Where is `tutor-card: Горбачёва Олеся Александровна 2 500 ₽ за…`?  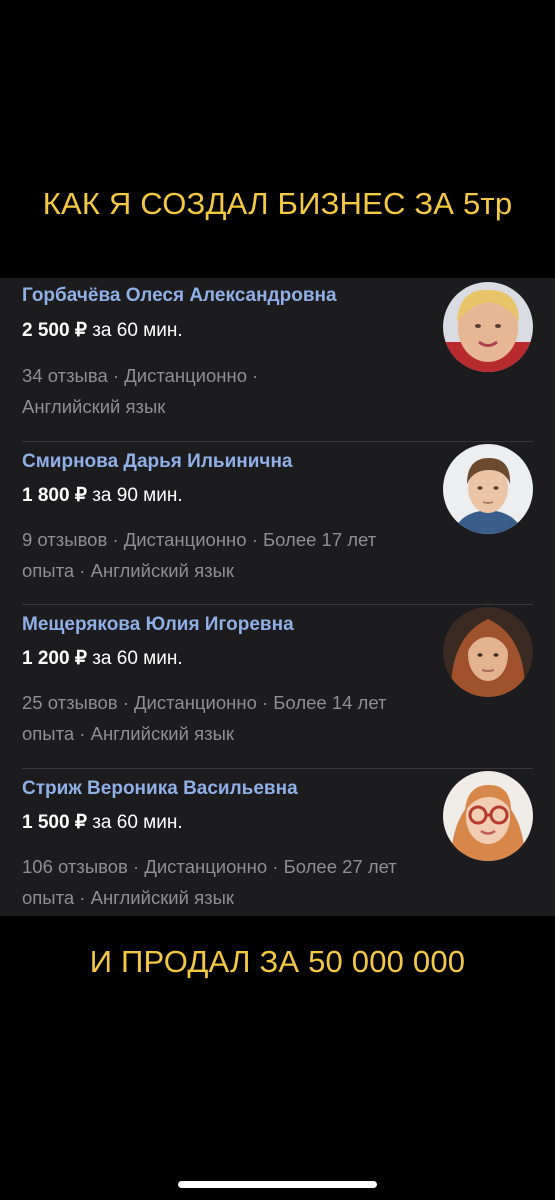 tutor-card: Горбачёва Олеся Александровна 2 500 ₽ за… is located at coordinates (277, 360).